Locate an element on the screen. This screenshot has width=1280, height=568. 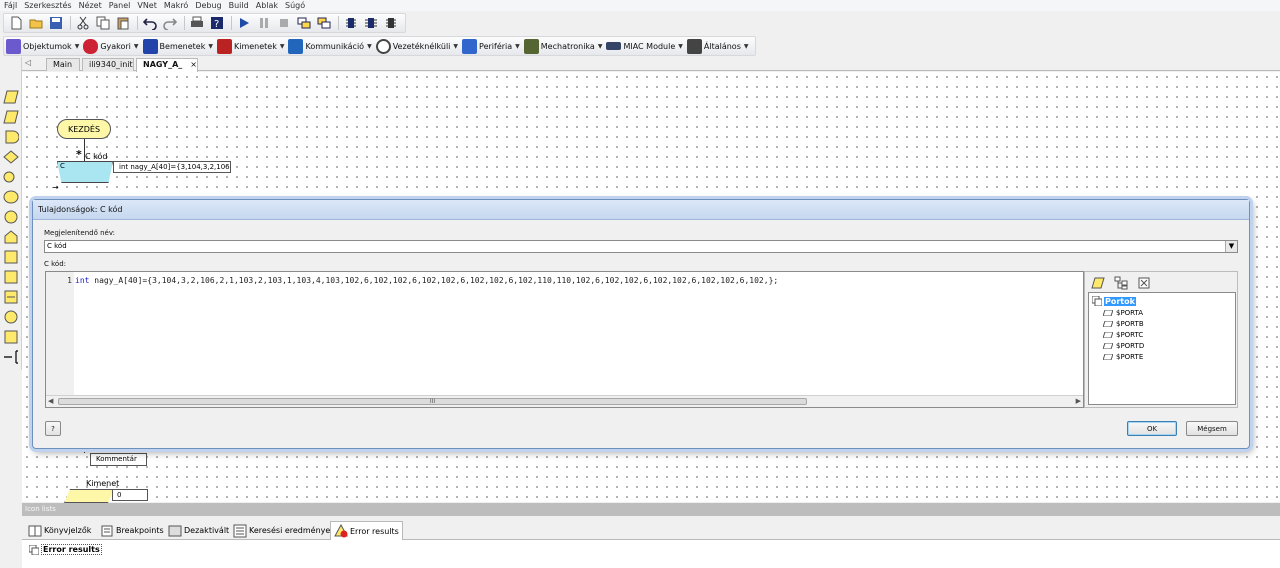
tree-item-porta: $PORTA is located at coordinates (1123, 313).